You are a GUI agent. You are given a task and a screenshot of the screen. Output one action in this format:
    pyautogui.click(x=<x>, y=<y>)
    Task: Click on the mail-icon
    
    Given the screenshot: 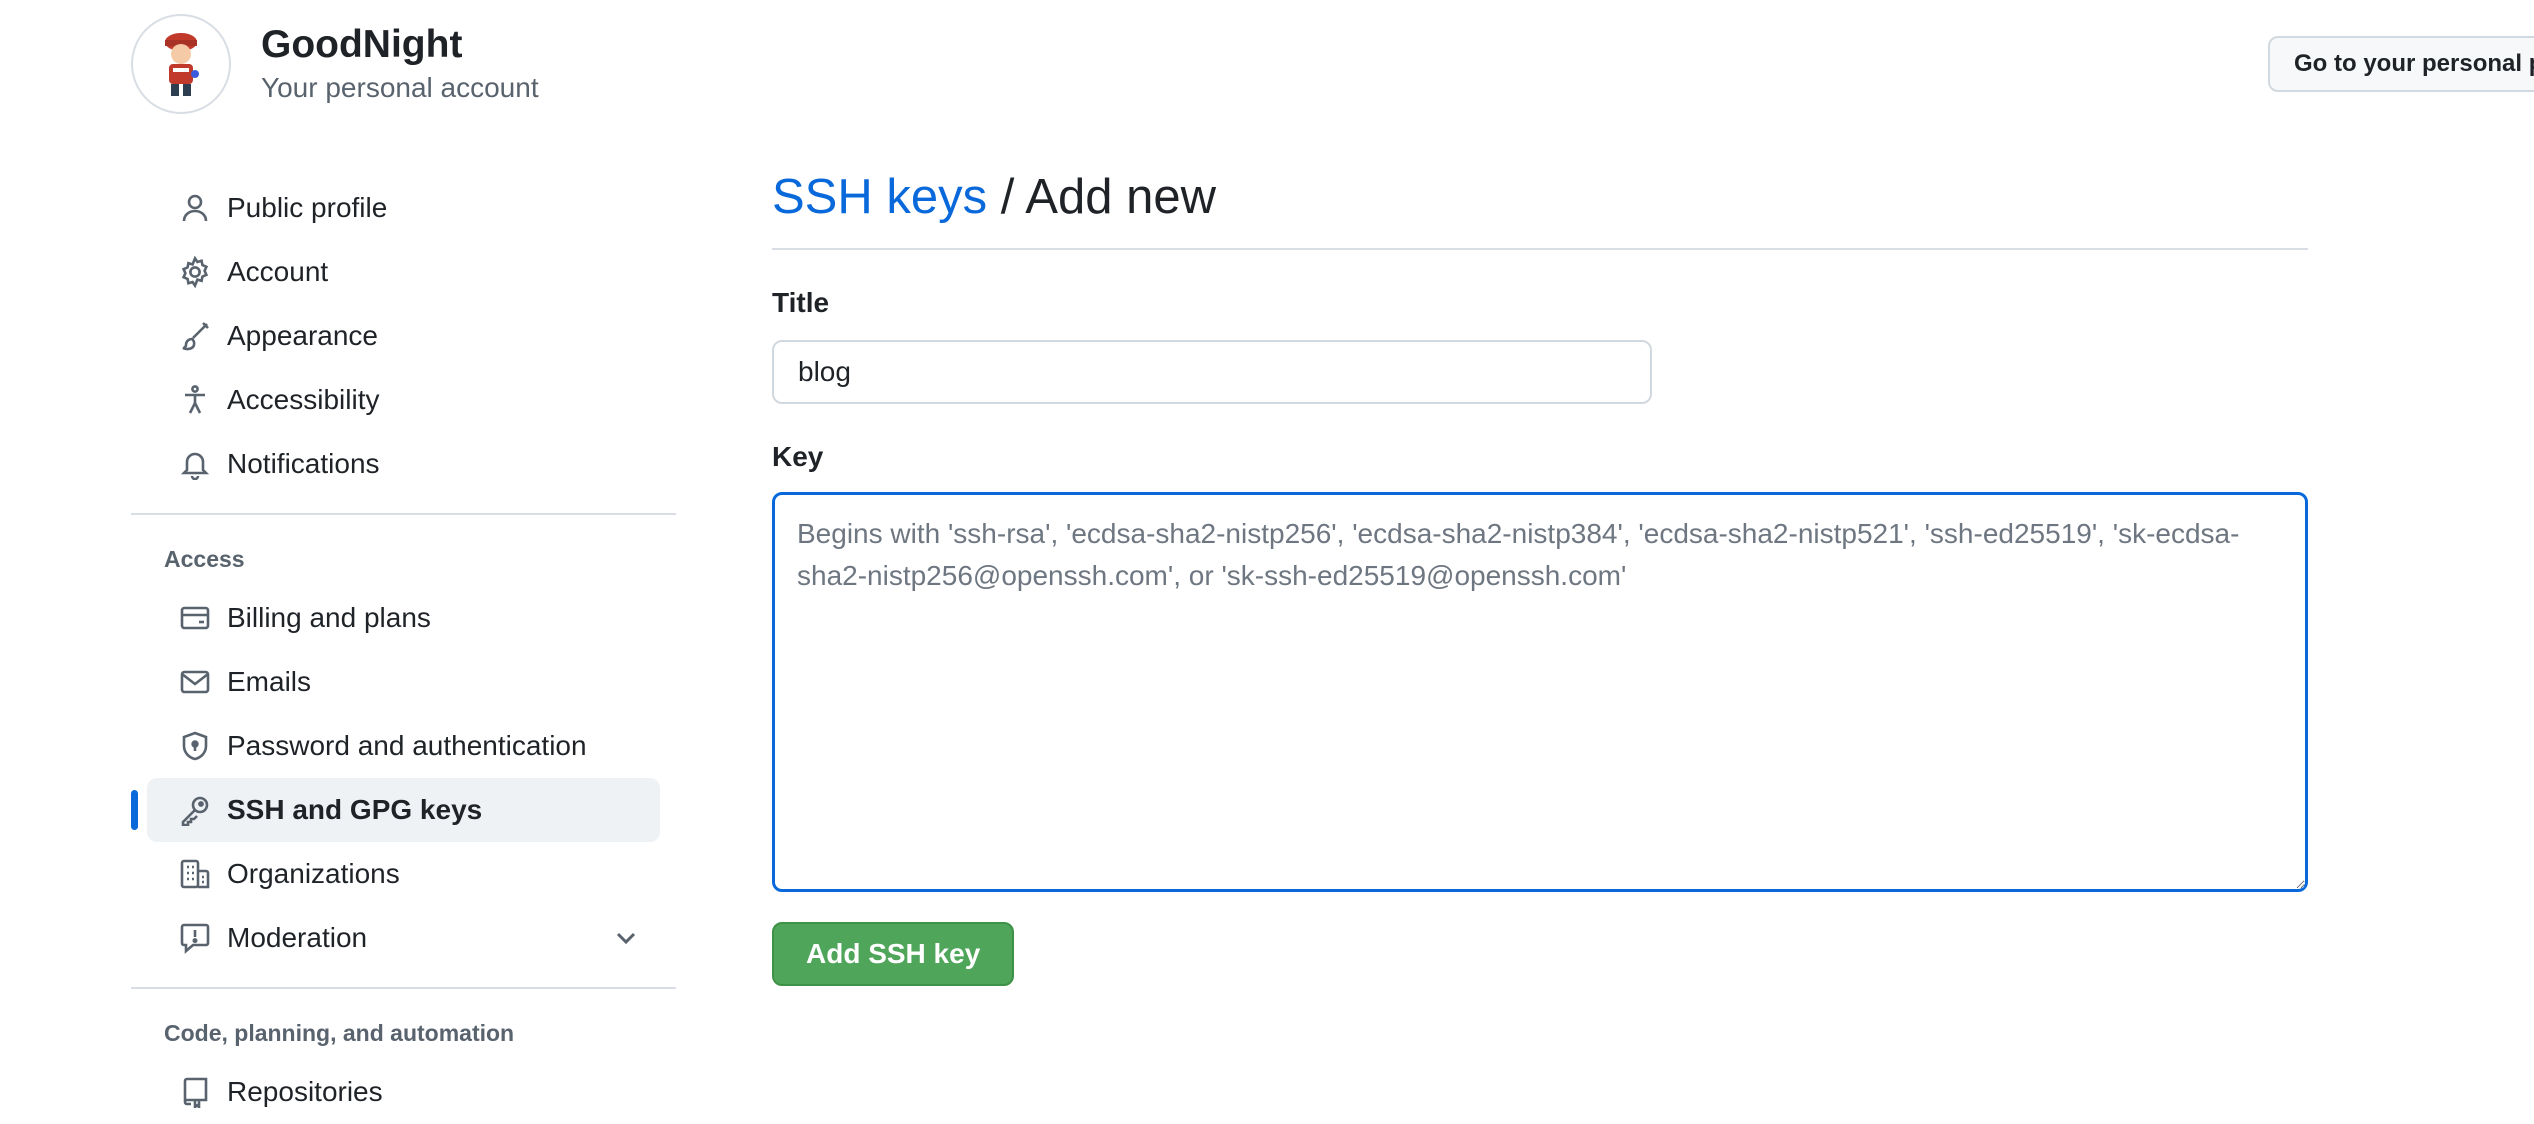 What is the action you would take?
    pyautogui.click(x=195, y=682)
    